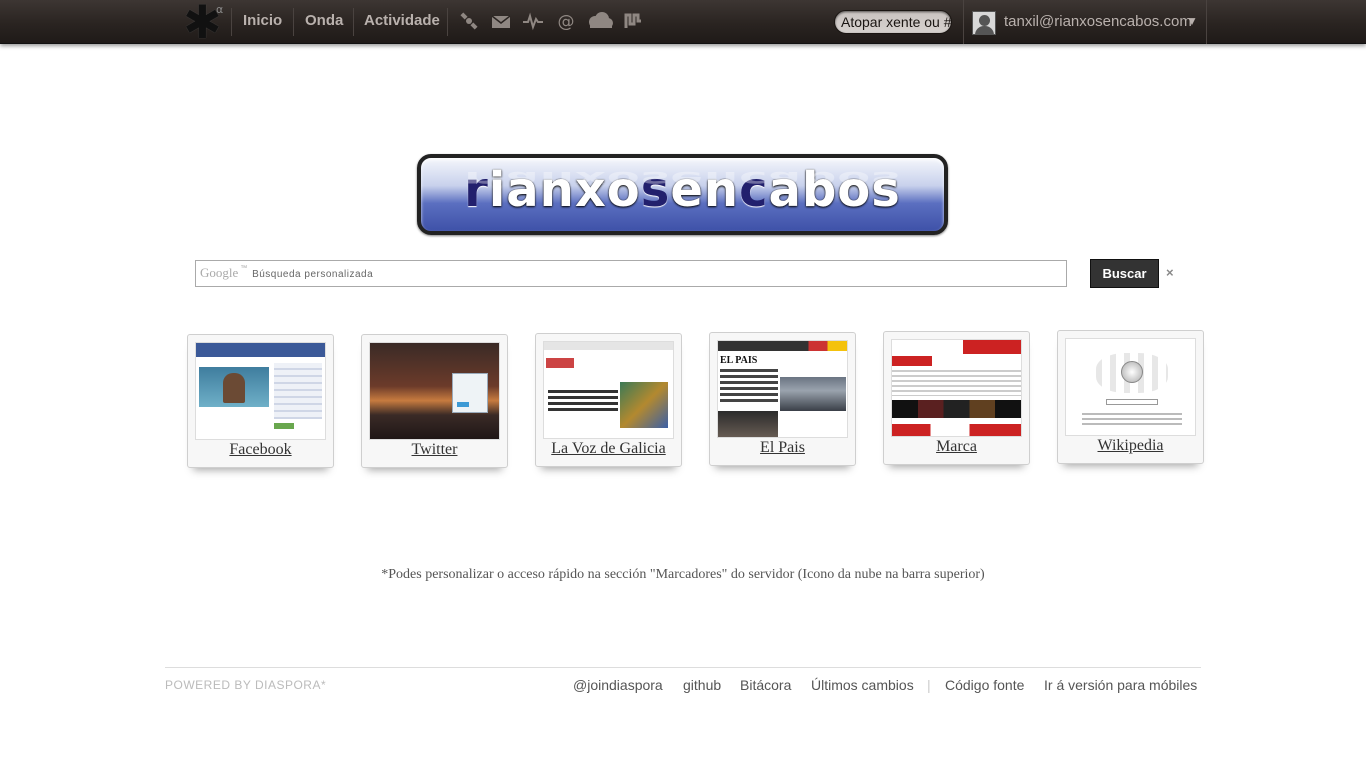 Image resolution: width=1366 pixels, height=768 pixels. Describe the element at coordinates (533, 21) in the screenshot. I see `pulse-icon` at that location.